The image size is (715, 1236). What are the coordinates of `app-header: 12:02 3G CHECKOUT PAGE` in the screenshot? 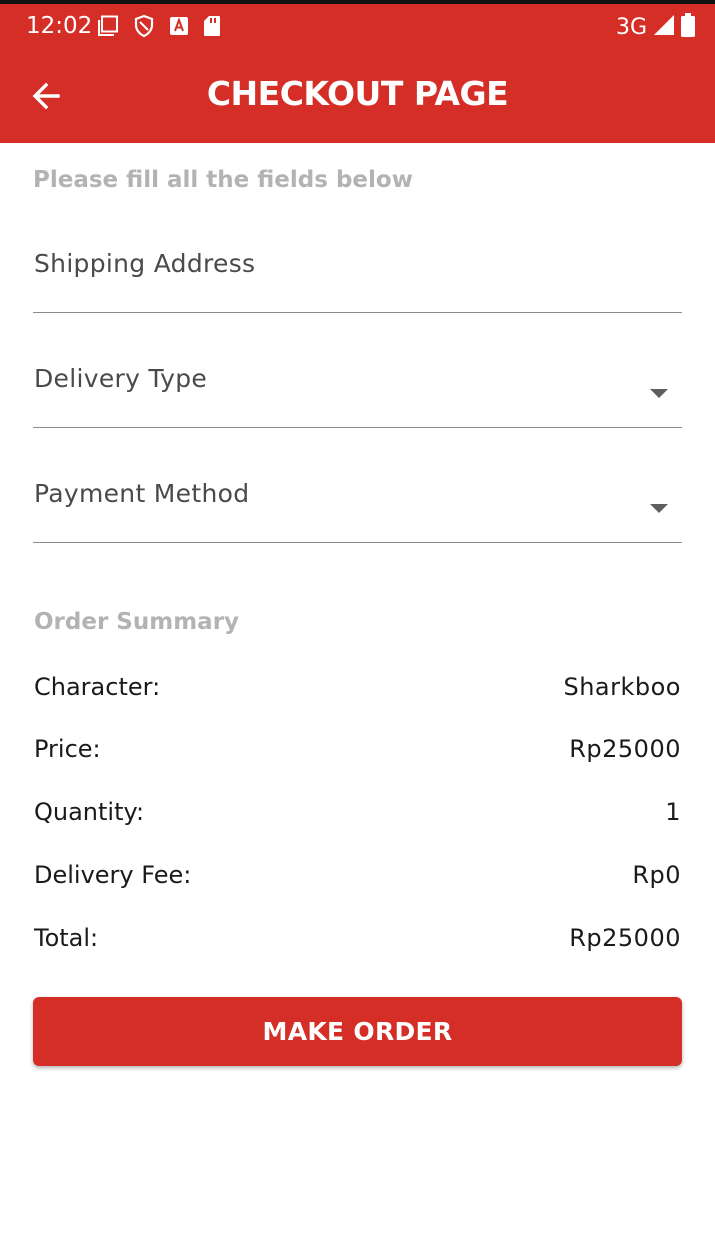 It's located at (357, 71).